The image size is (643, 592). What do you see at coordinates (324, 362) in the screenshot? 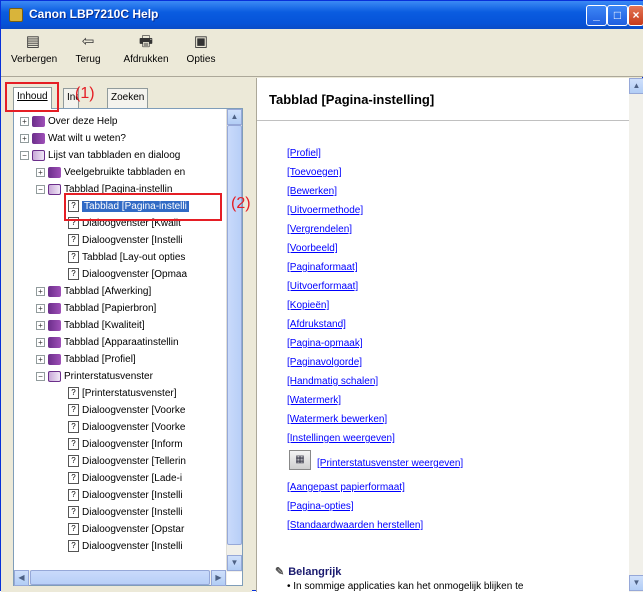
I see `link-paginavolgorde: [Paginavolgorde]` at bounding box center [324, 362].